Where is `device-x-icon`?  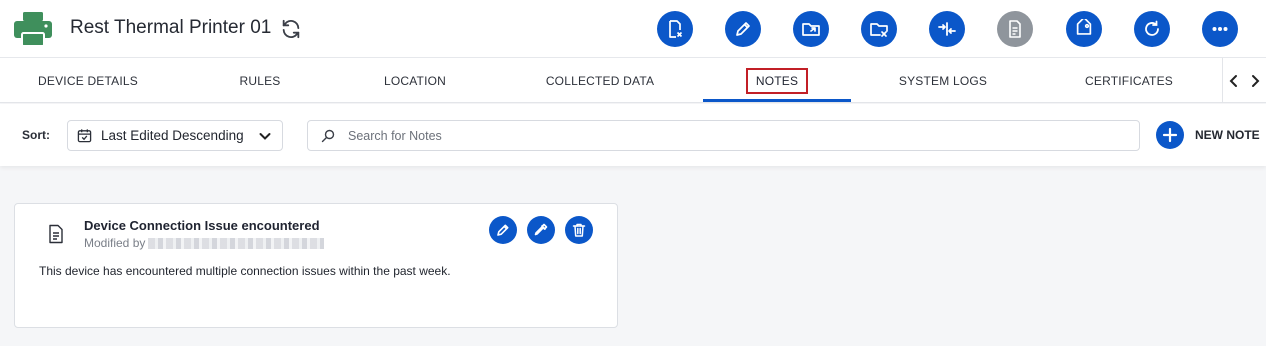 device-x-icon is located at coordinates (676, 29).